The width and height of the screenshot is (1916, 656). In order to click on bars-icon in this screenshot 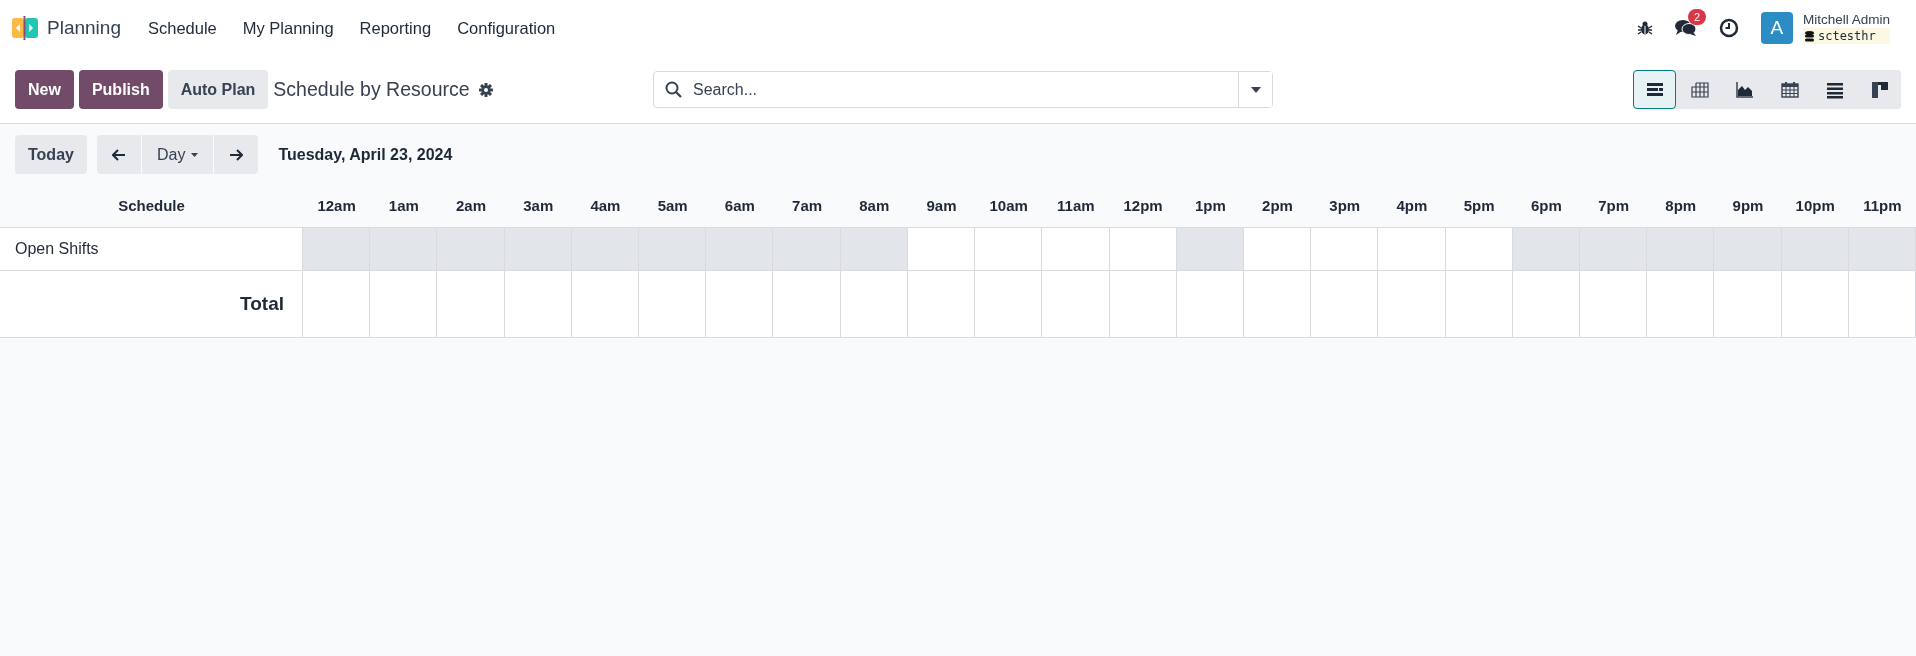, I will do `click(1654, 89)`.